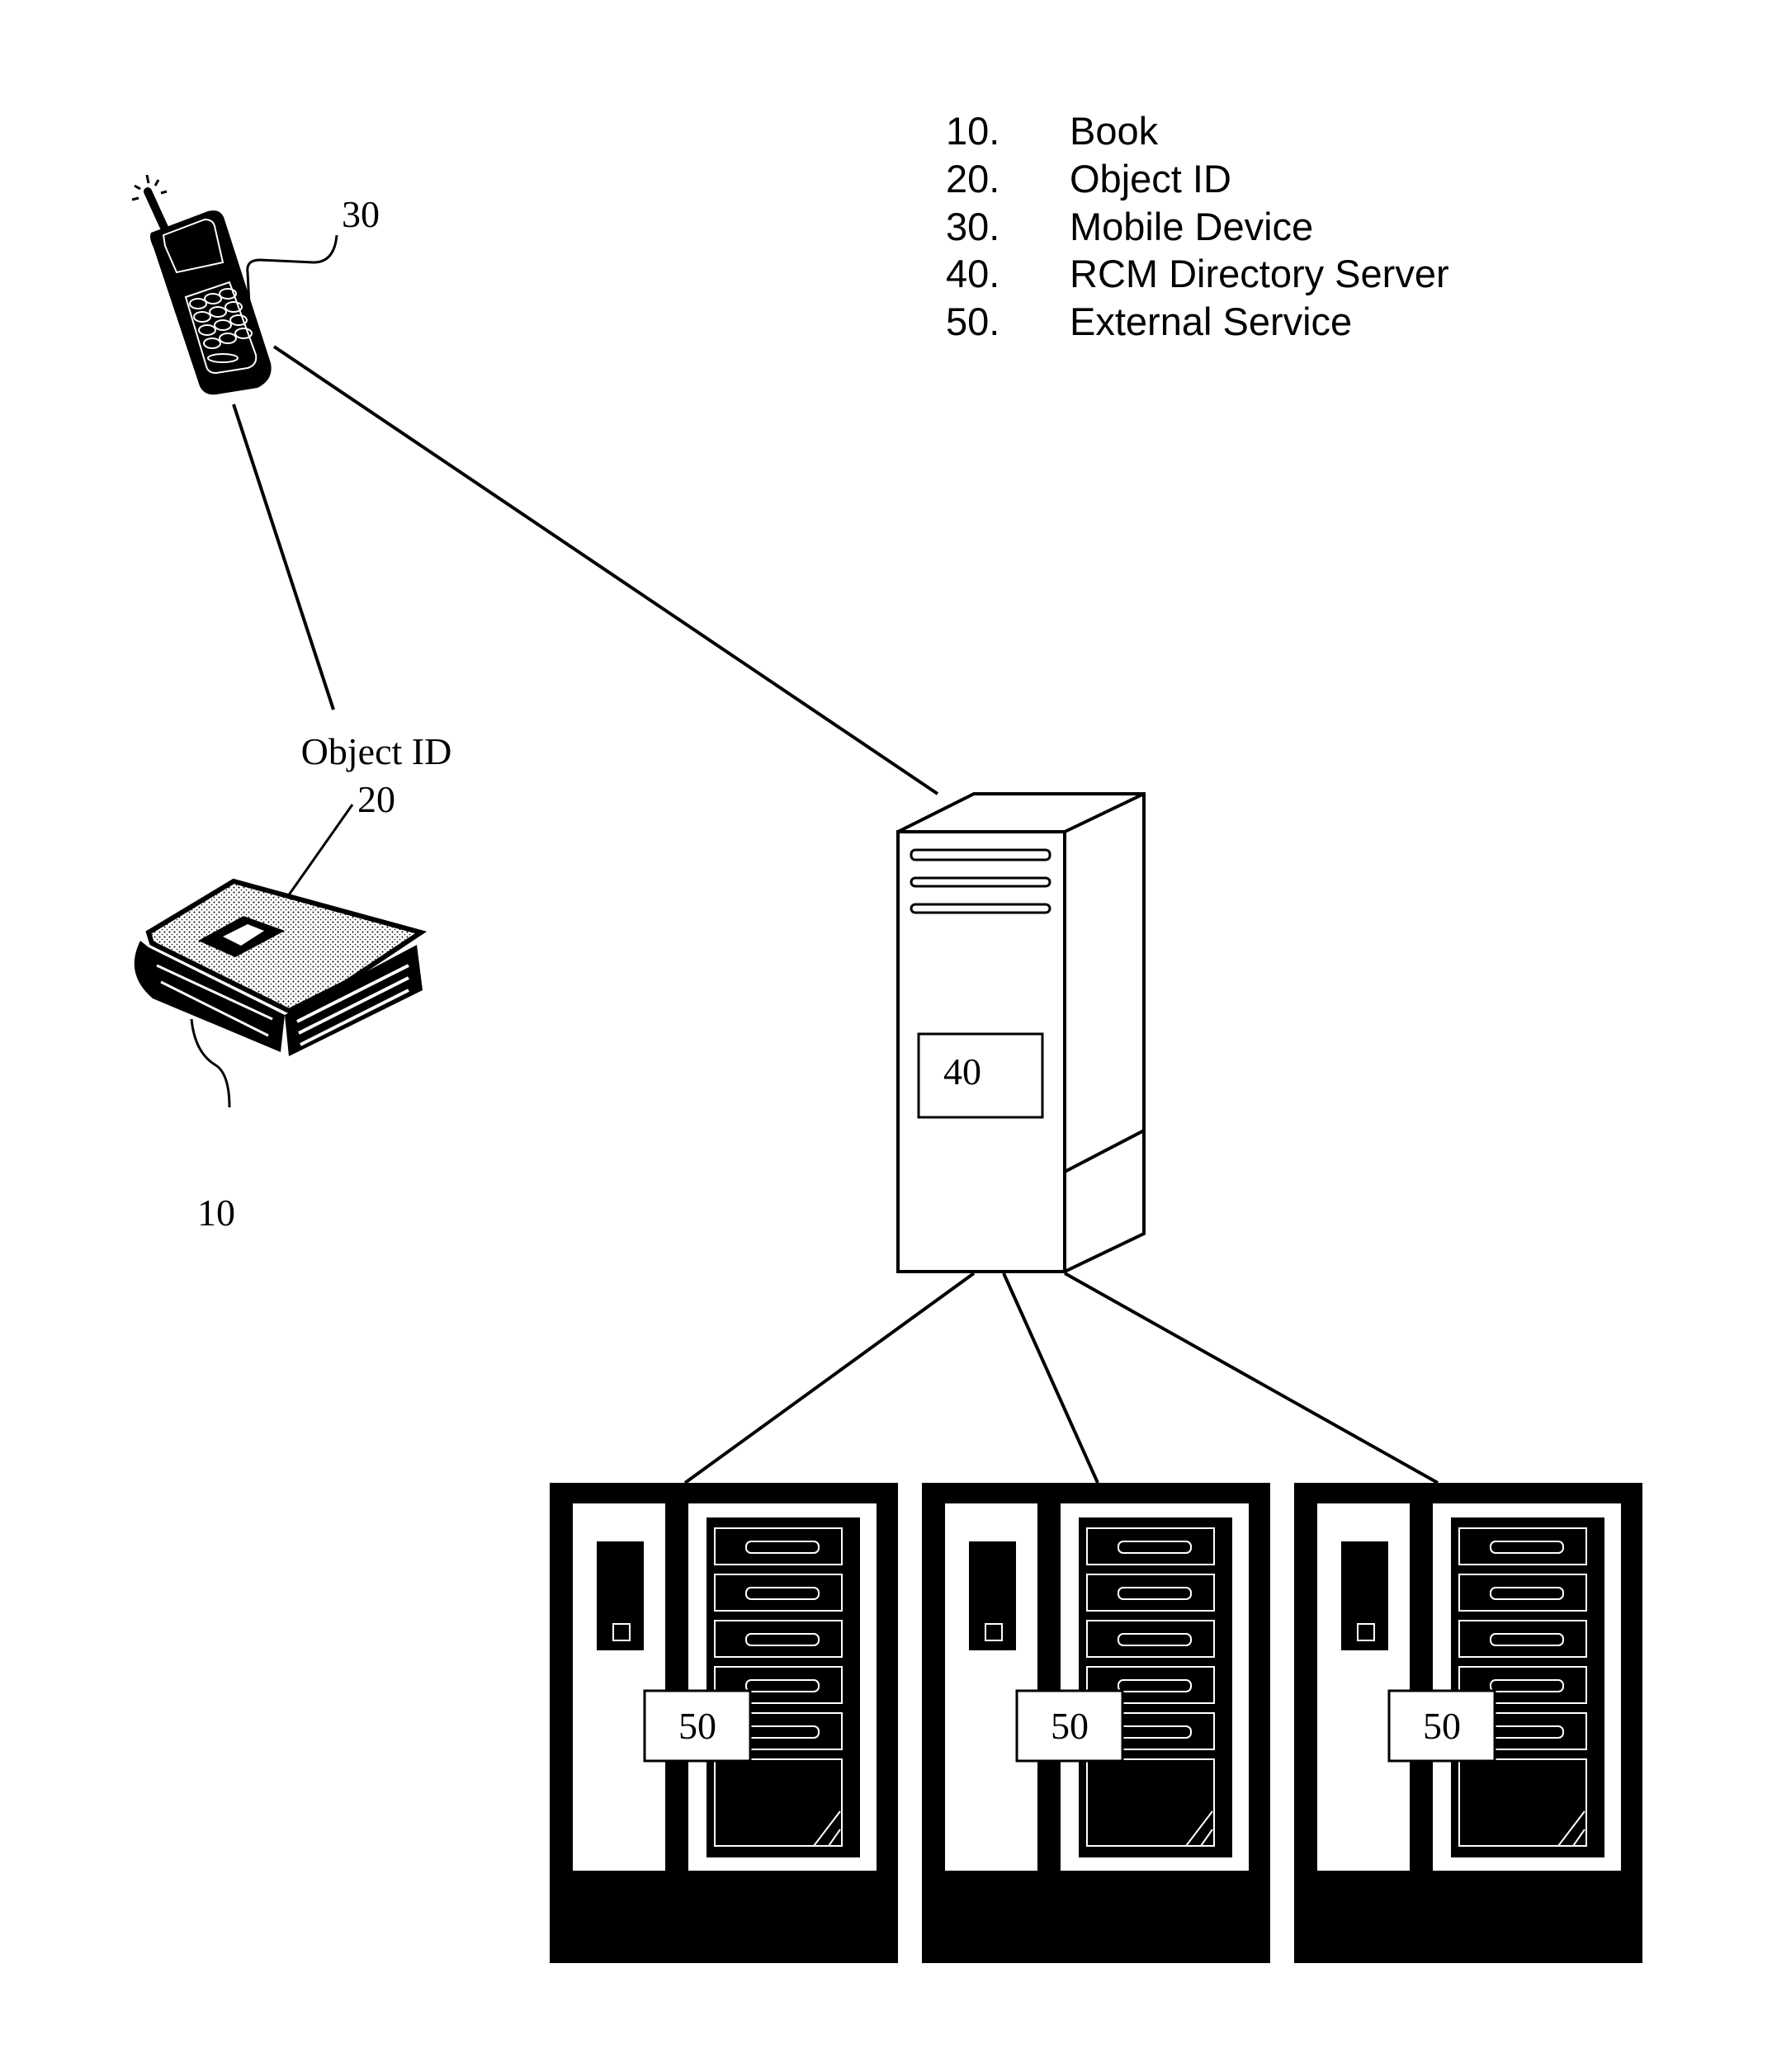  I want to click on legend-num-50: 50., so click(972, 321).